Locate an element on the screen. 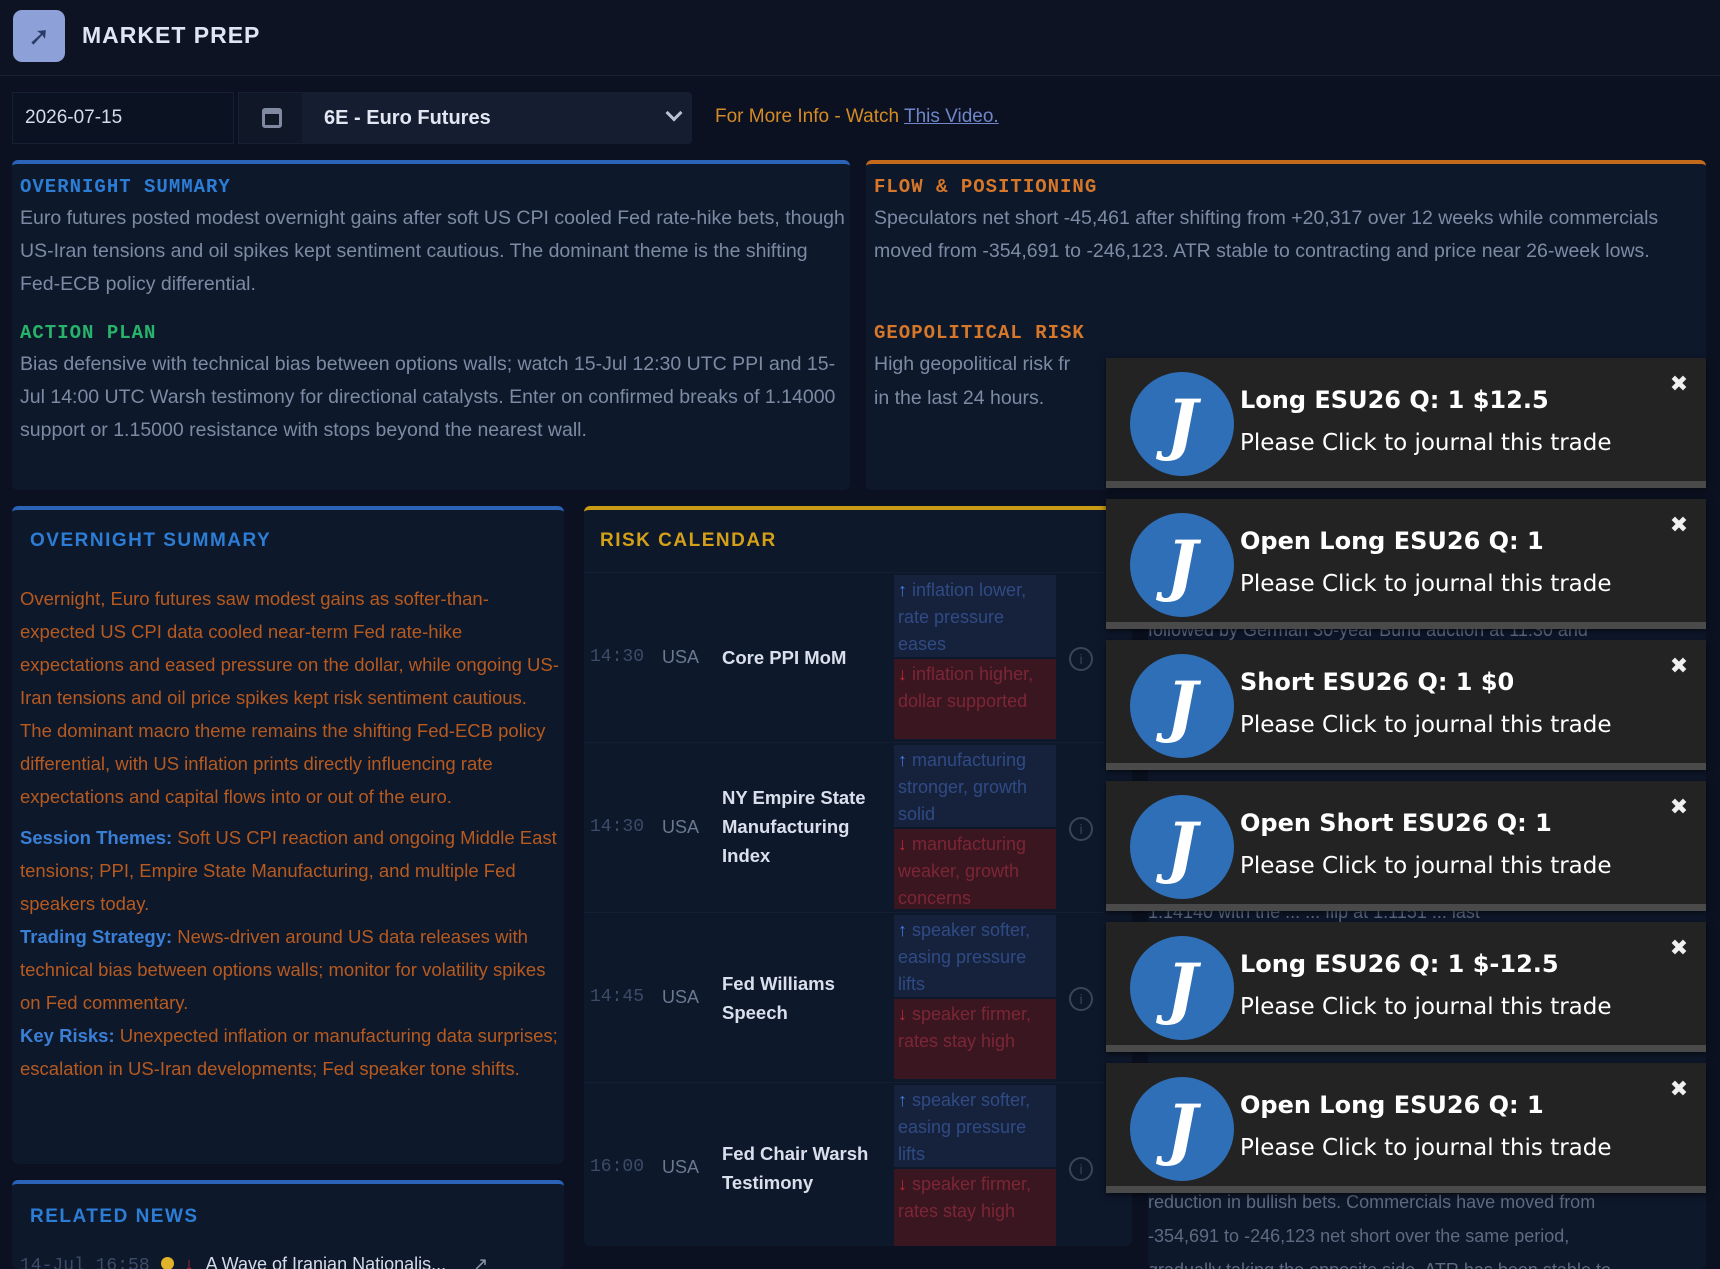  app-title: MARKET PREP is located at coordinates (171, 35).